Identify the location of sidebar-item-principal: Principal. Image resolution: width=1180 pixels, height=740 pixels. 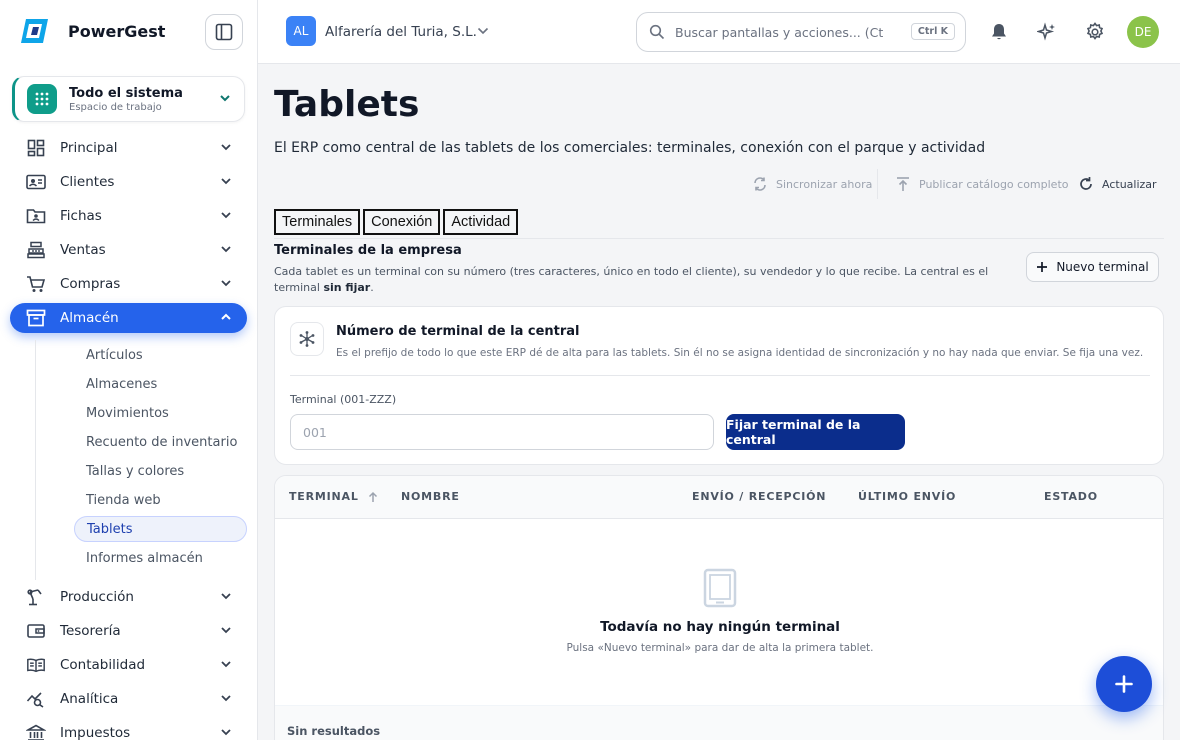
(128, 148).